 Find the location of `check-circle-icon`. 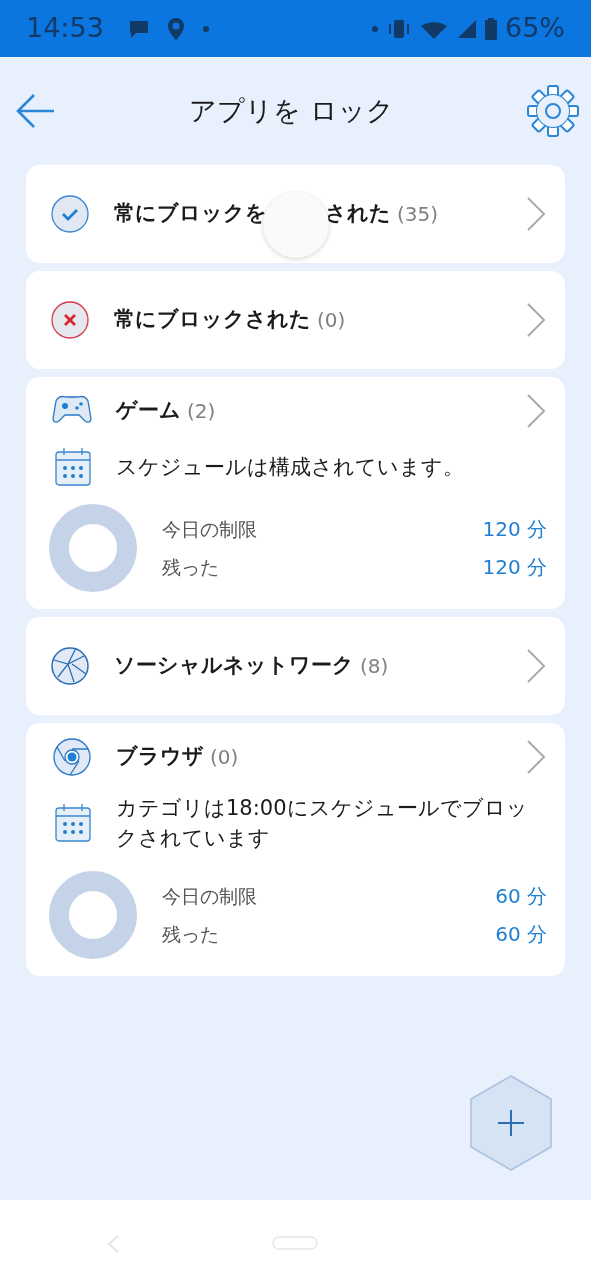

check-circle-icon is located at coordinates (70, 214).